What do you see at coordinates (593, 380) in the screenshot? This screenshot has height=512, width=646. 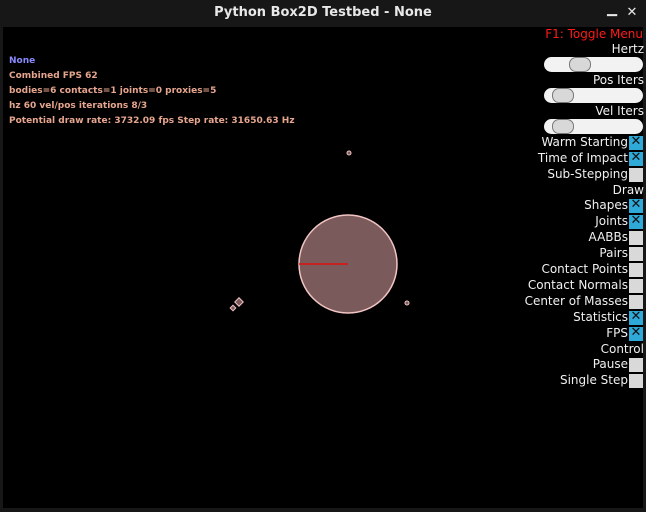 I see `single-step-label: Single Step` at bounding box center [593, 380].